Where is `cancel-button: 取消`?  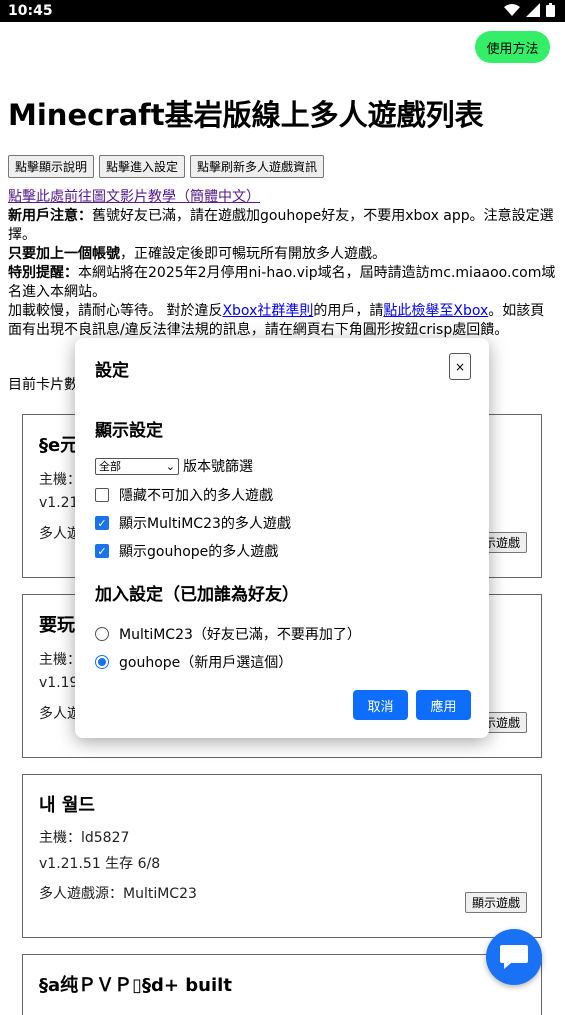 cancel-button: 取消 is located at coordinates (380, 705).